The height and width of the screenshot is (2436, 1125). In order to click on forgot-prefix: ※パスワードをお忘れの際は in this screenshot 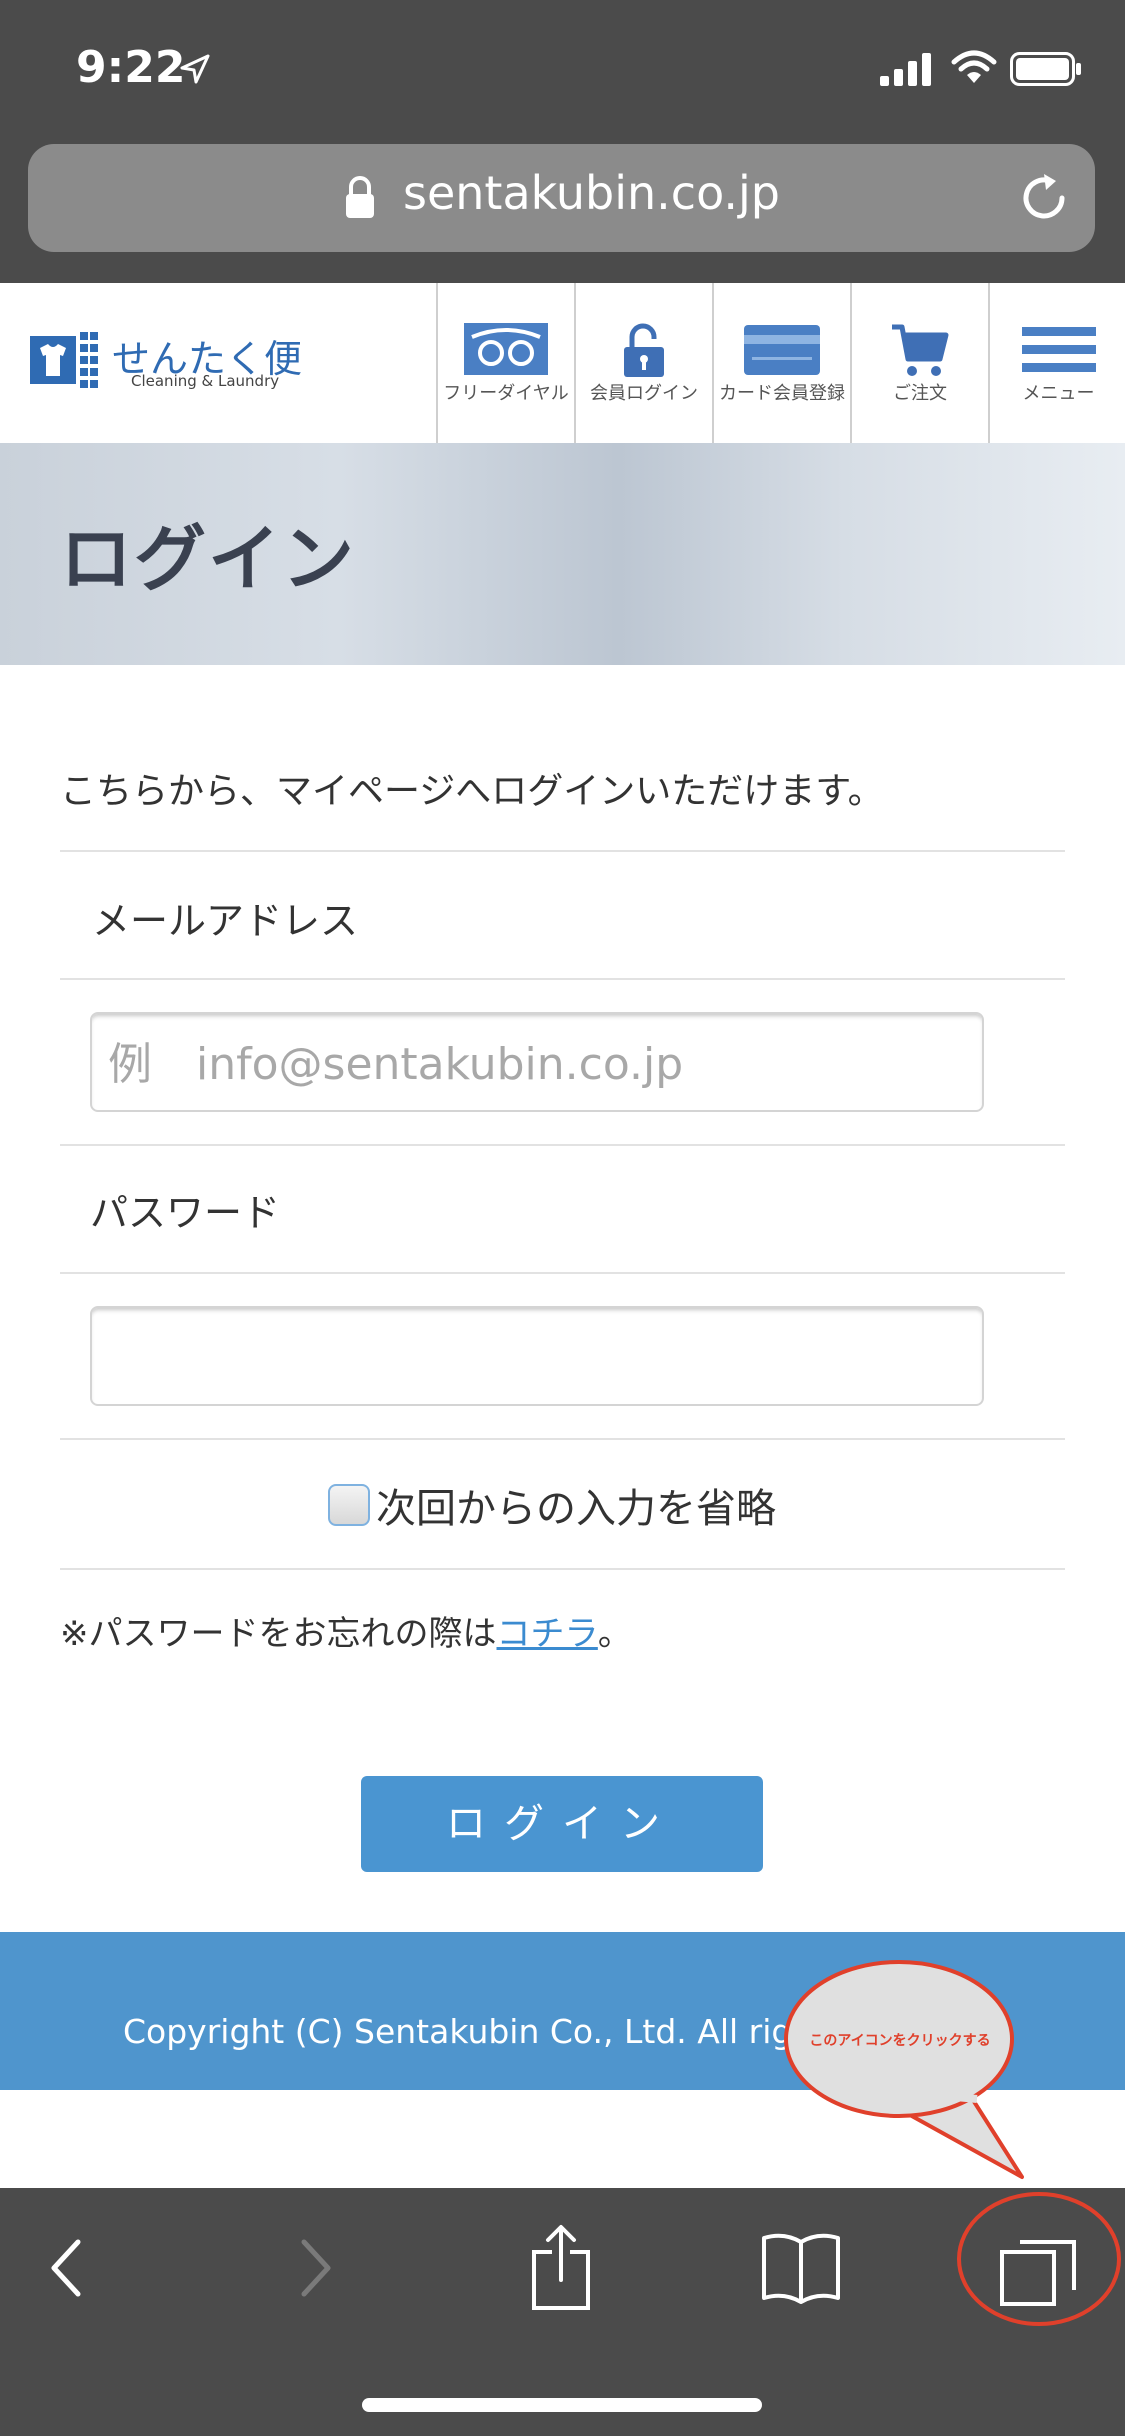, I will do `click(278, 1634)`.